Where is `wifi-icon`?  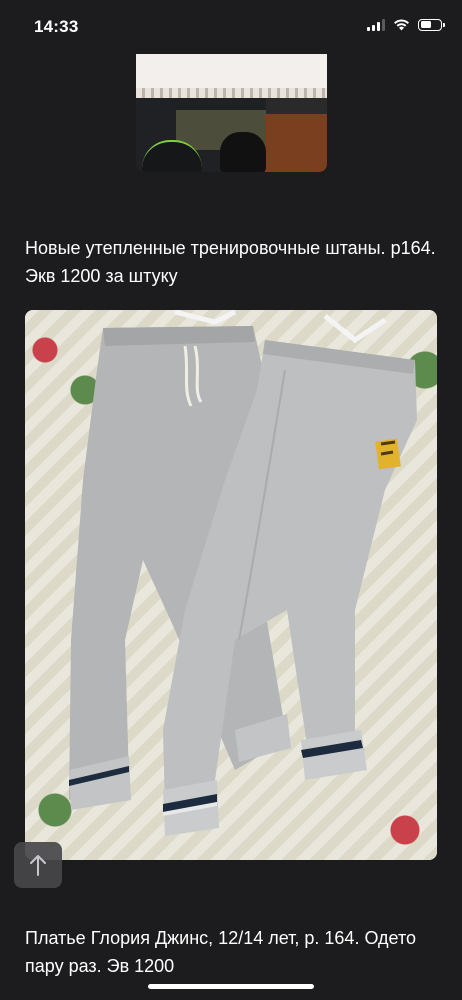
wifi-icon is located at coordinates (401, 25).